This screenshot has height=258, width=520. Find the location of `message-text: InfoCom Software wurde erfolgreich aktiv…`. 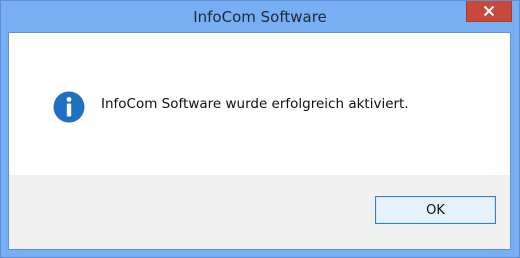

message-text: InfoCom Software wurde erfolgreich aktiv… is located at coordinates (255, 104).